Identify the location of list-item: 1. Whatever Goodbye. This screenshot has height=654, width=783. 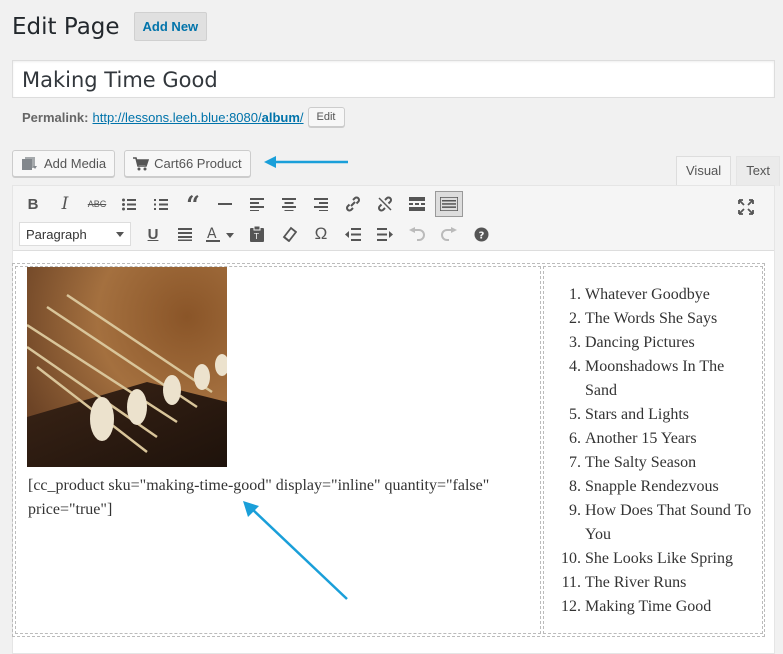
(650, 295).